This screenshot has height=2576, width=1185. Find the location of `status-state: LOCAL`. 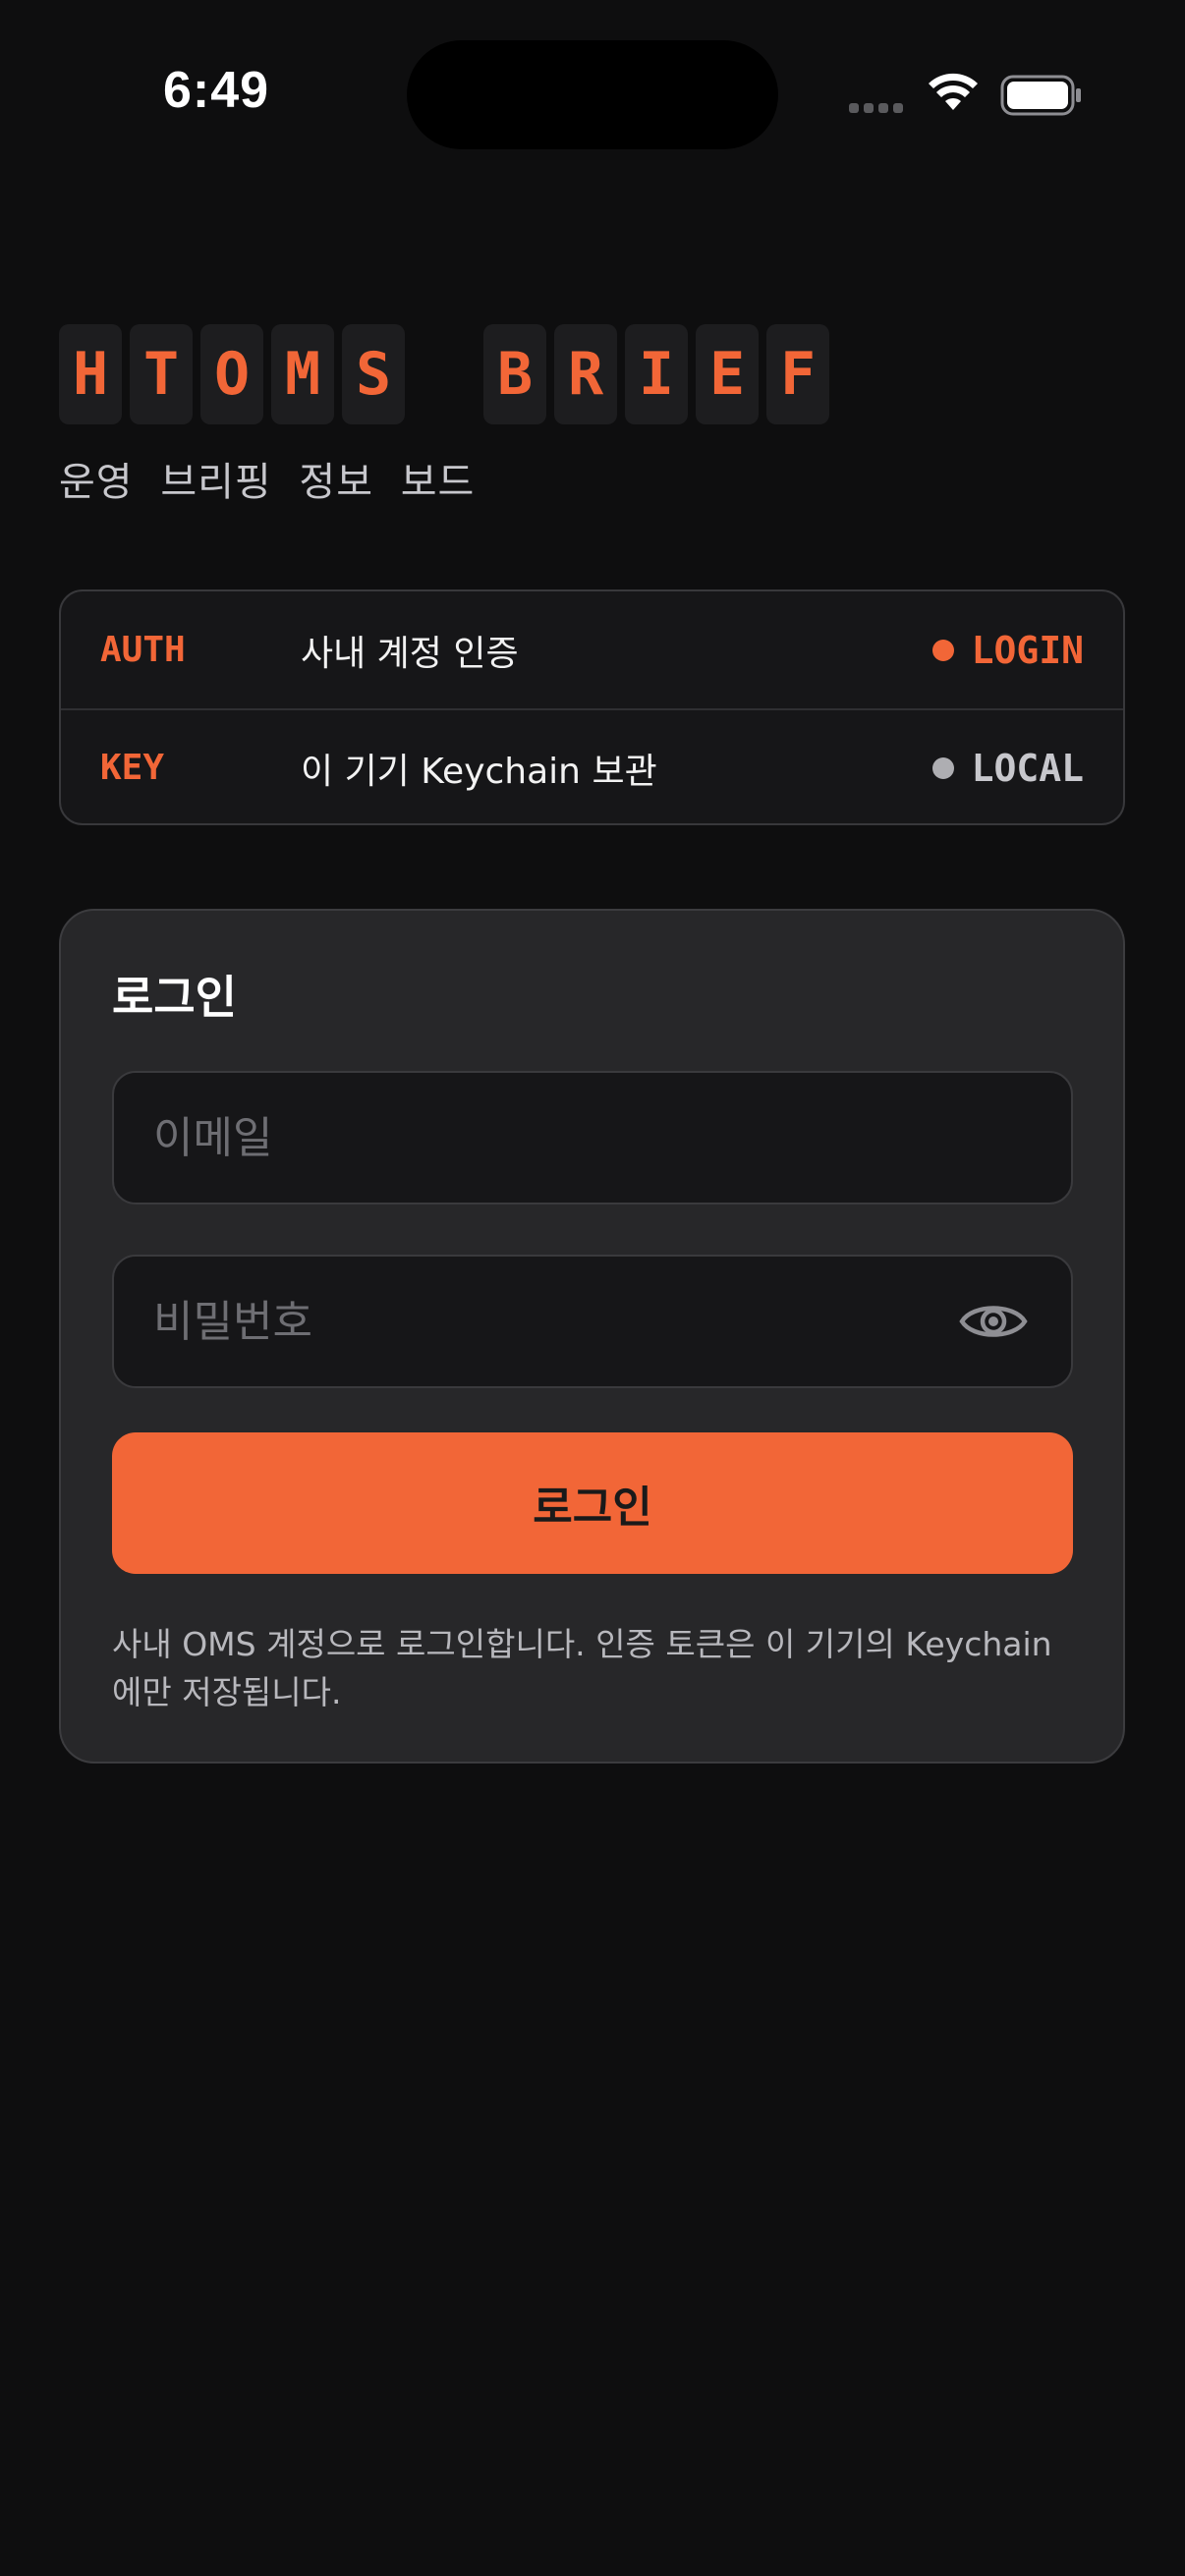

status-state: LOCAL is located at coordinates (1008, 768).